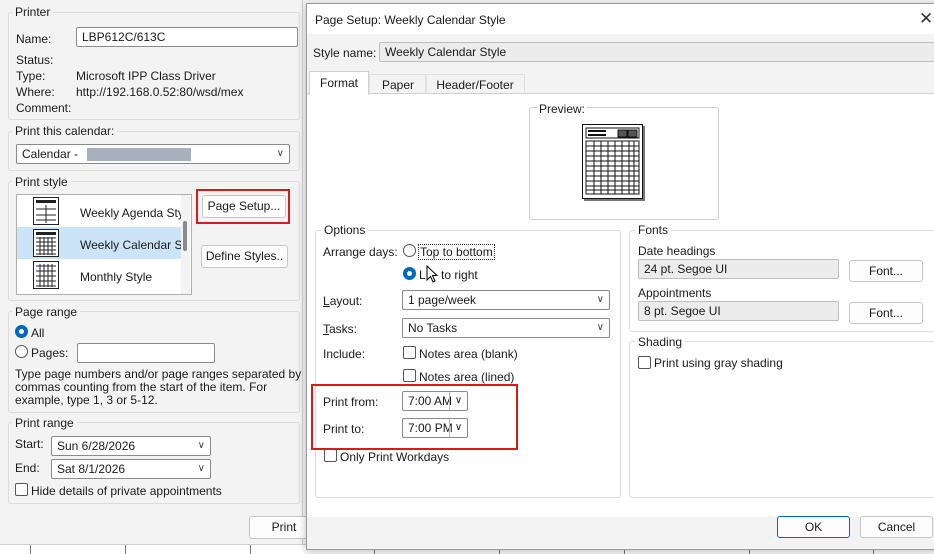 The height and width of the screenshot is (554, 934). I want to click on start-label: Start:, so click(29, 444).